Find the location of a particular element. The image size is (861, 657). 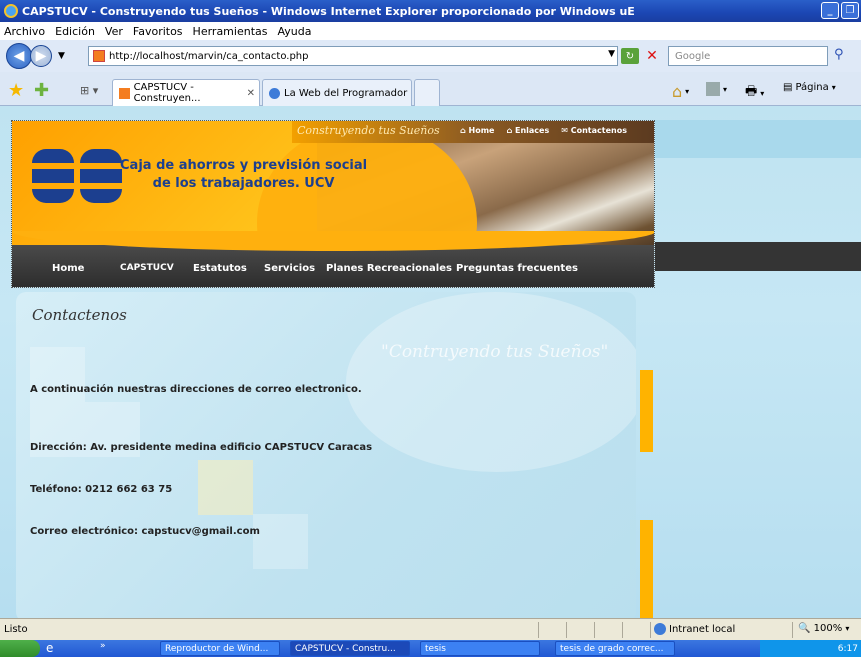

feeds-button: ▾ is located at coordinates (716, 89).